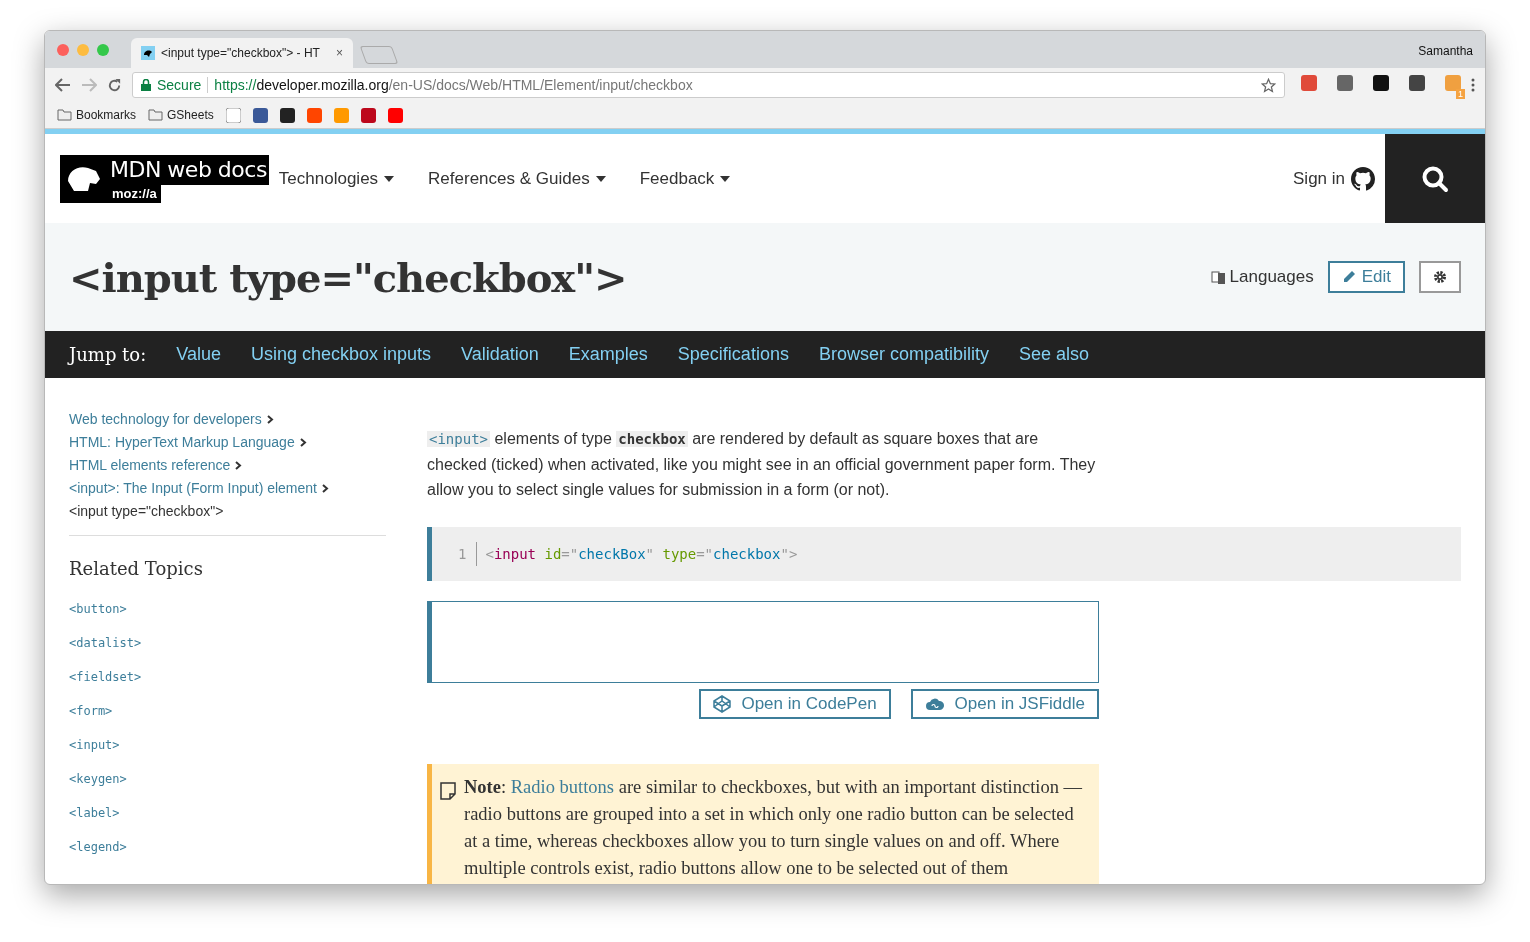 The image size is (1530, 942). I want to click on topic-link: <label>, so click(227, 813).